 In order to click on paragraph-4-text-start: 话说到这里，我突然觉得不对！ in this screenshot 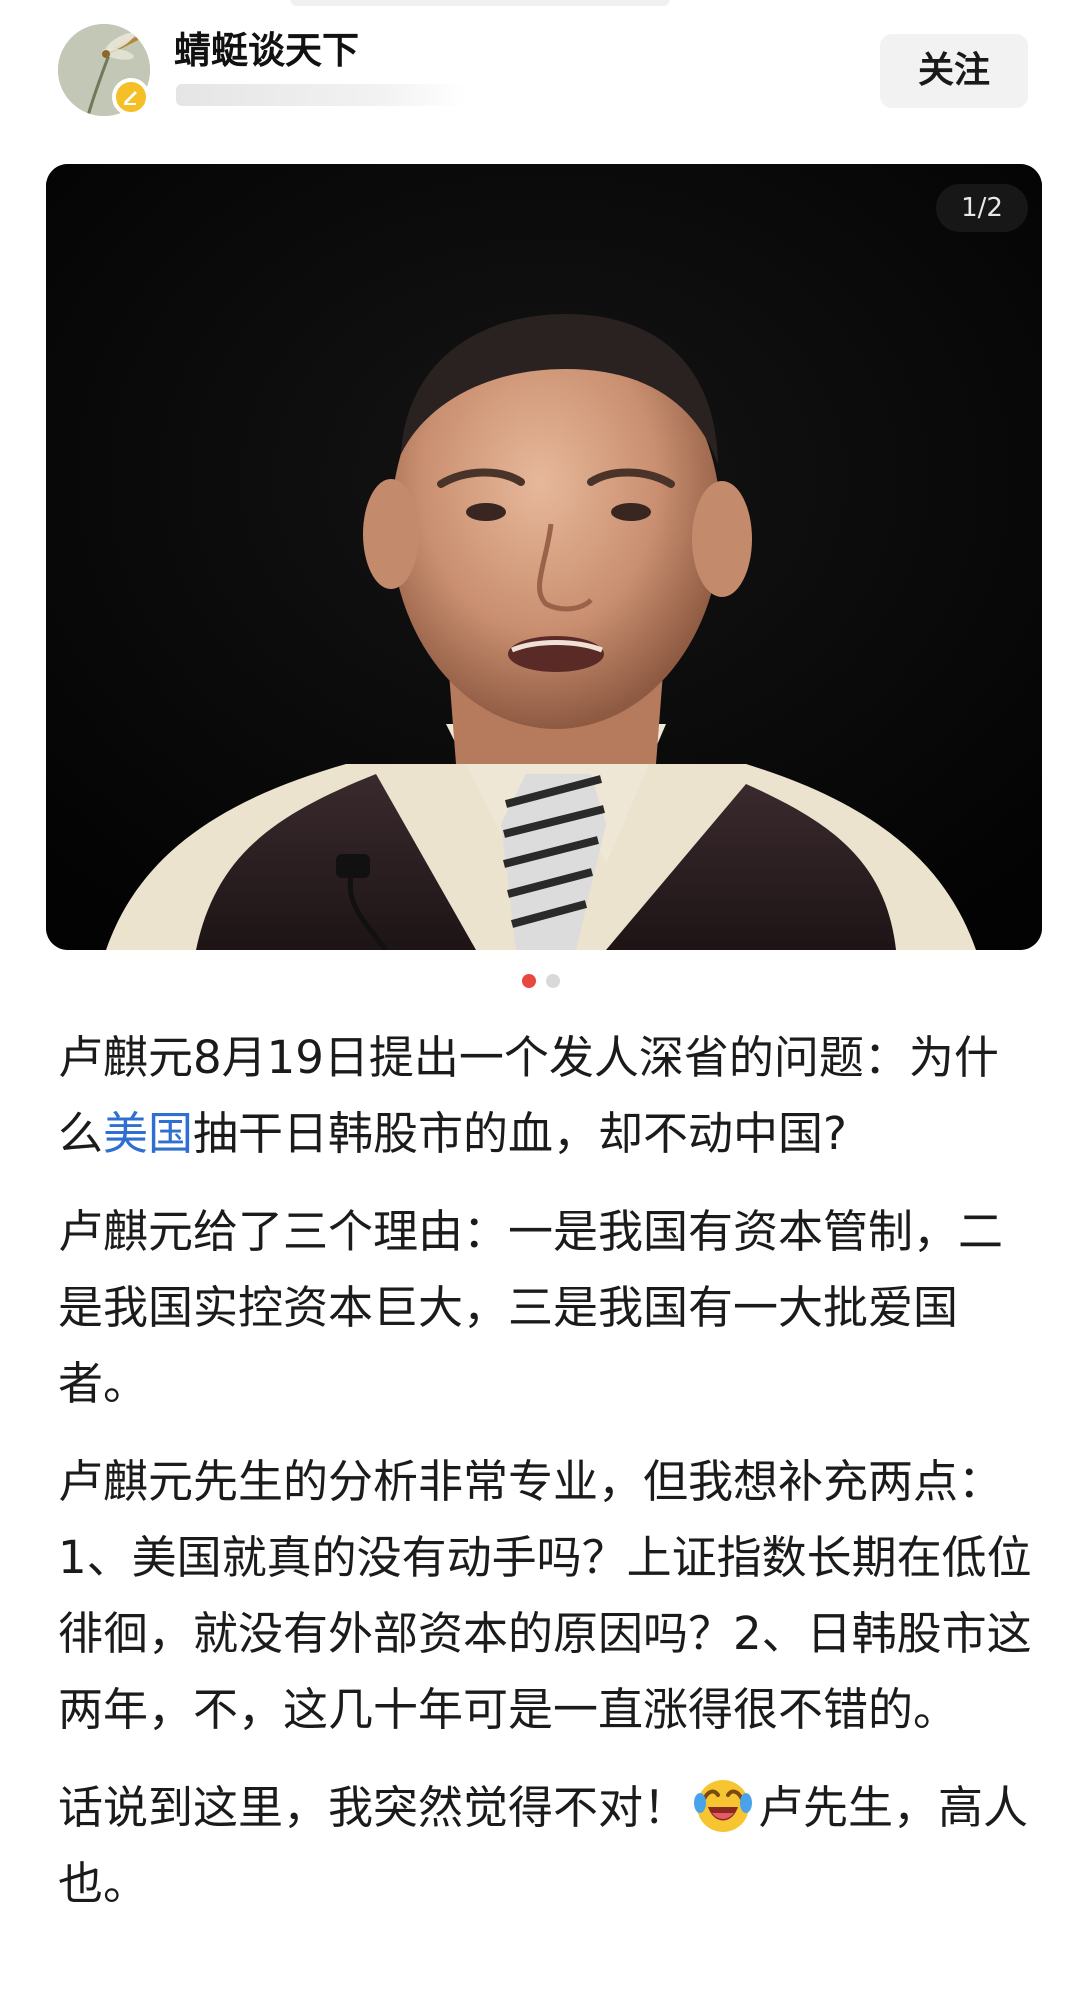, I will do `click(373, 1807)`.